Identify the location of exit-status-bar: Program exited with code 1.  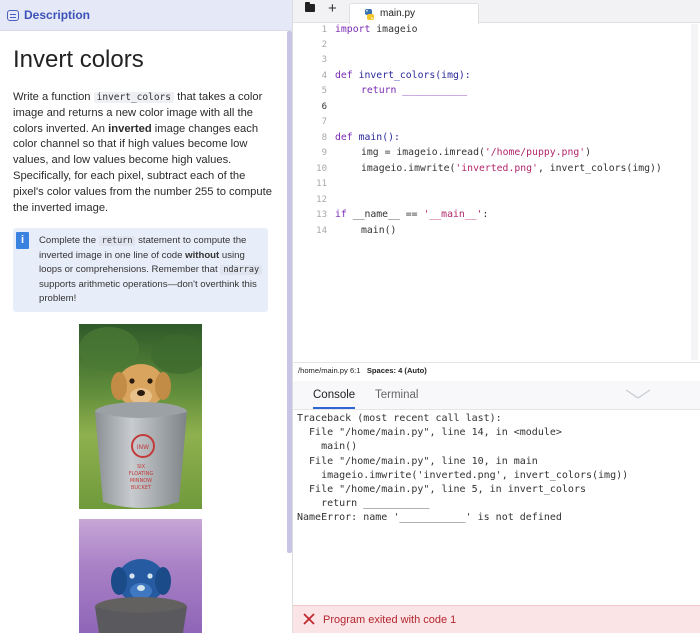
(496, 619).